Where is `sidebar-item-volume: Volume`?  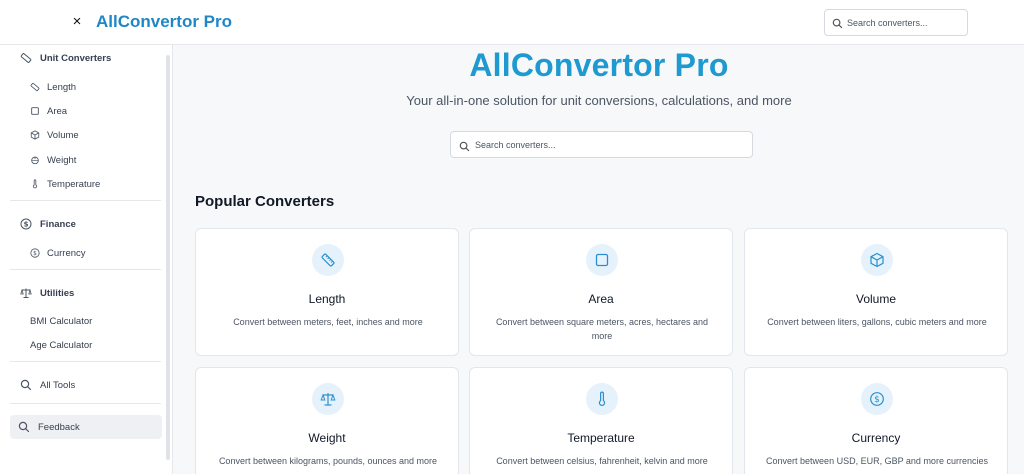
sidebar-item-volume: Volume is located at coordinates (54, 135).